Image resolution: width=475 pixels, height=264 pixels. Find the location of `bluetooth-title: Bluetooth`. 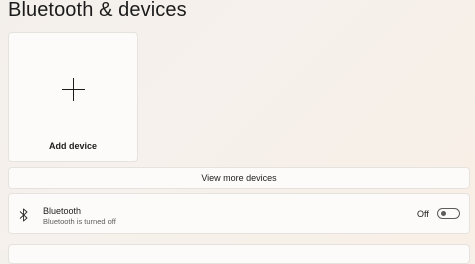

bluetooth-title: Bluetooth is located at coordinates (62, 211).